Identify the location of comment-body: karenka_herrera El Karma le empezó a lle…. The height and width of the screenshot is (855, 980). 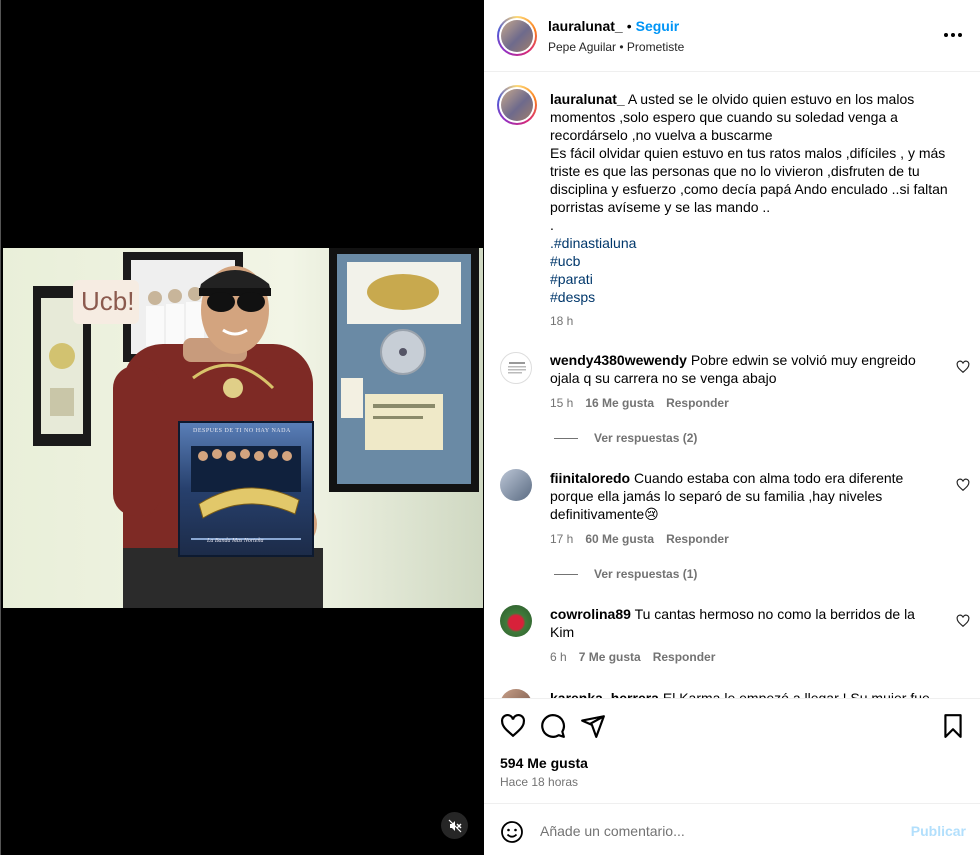
(750, 693).